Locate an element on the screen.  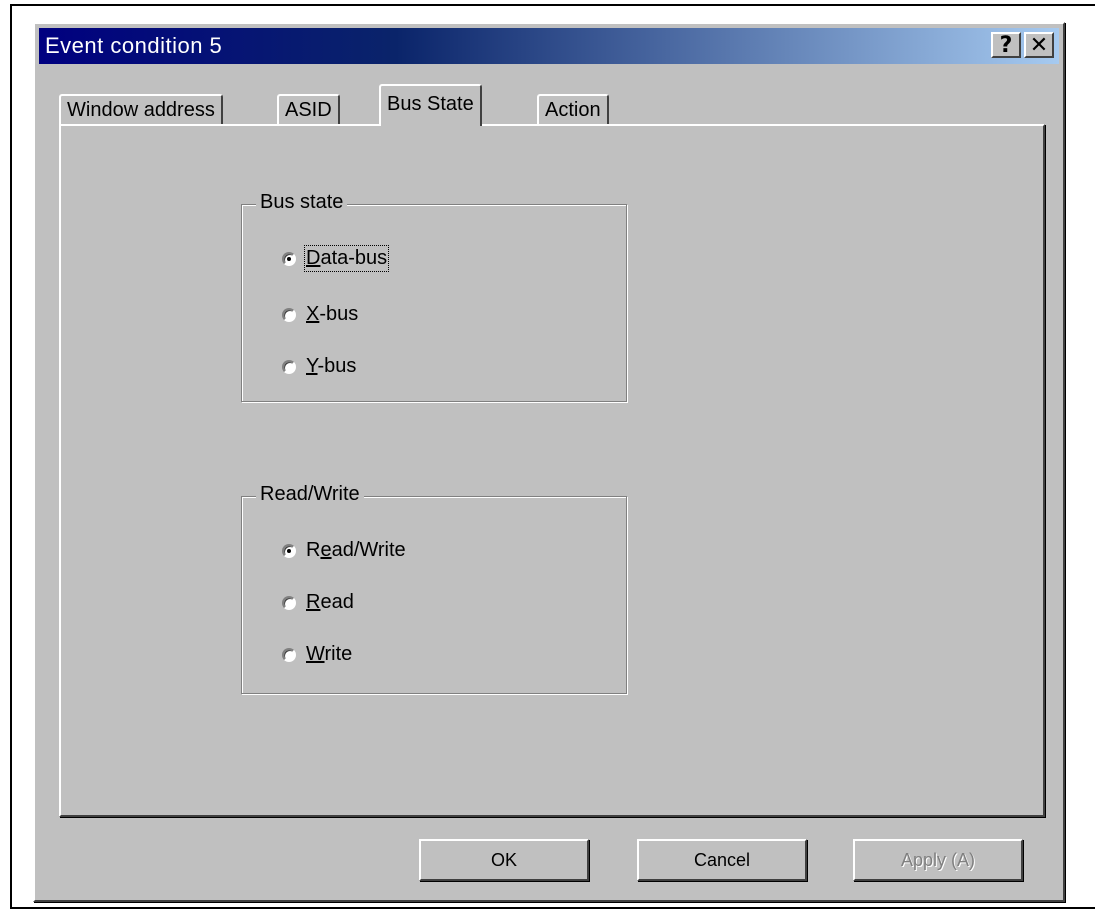
tab-window-address: Window address is located at coordinates (141, 109).